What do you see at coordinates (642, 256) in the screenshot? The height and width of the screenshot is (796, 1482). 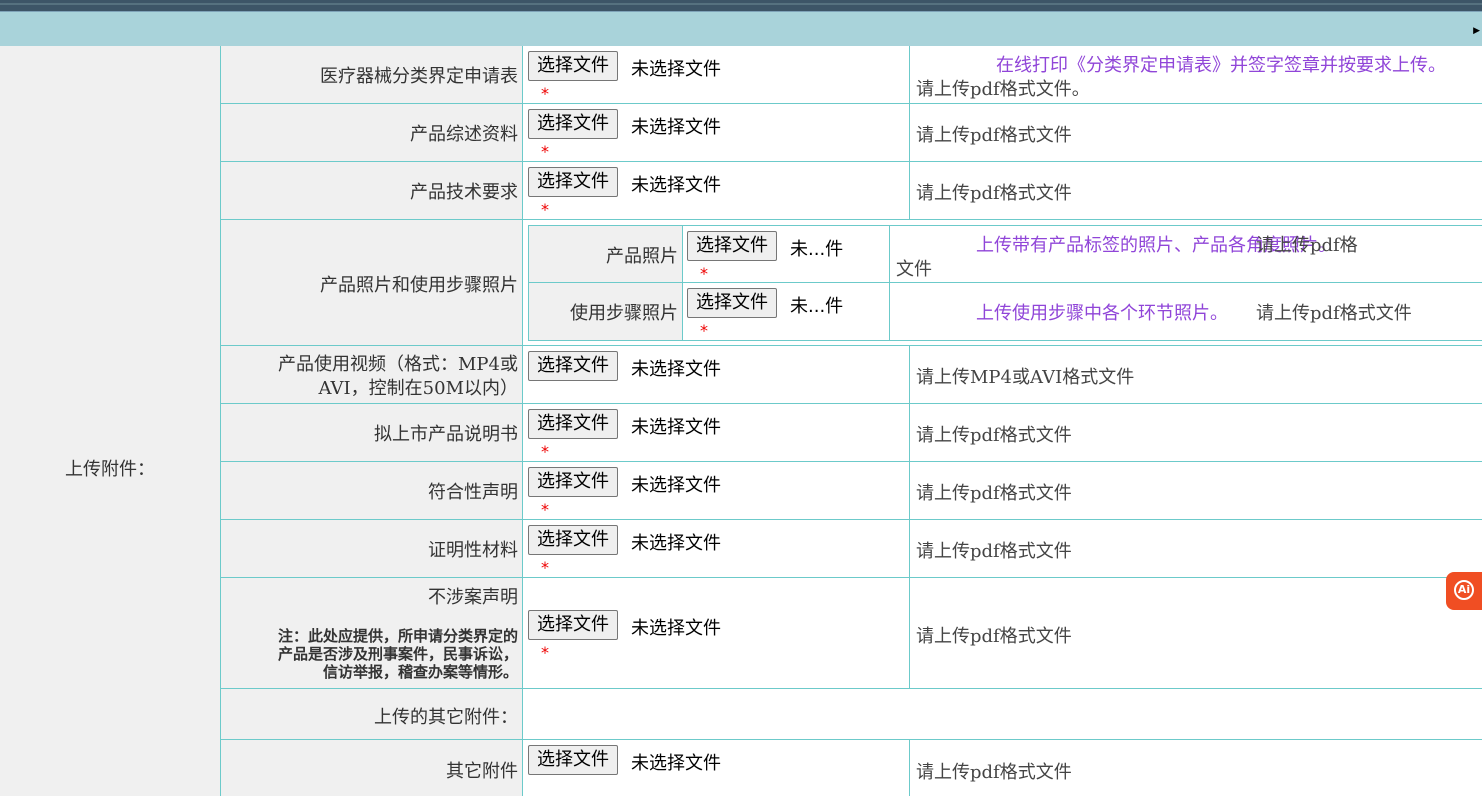 I see `sub-label: 产品照片` at bounding box center [642, 256].